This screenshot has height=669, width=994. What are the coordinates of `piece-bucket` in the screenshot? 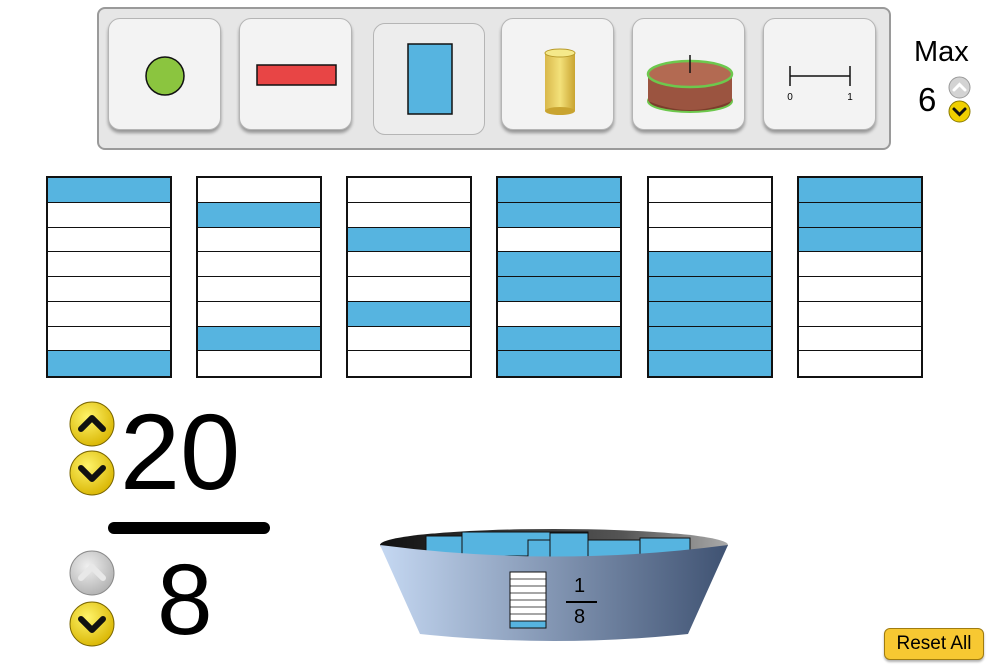 It's located at (554, 590).